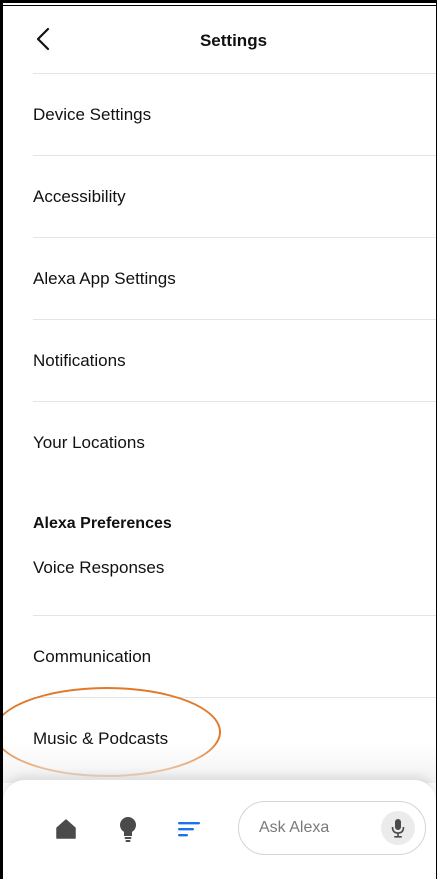 The width and height of the screenshot is (437, 879). I want to click on settings-item-alexa-app-settings: Alexa App Settings, so click(219, 278).